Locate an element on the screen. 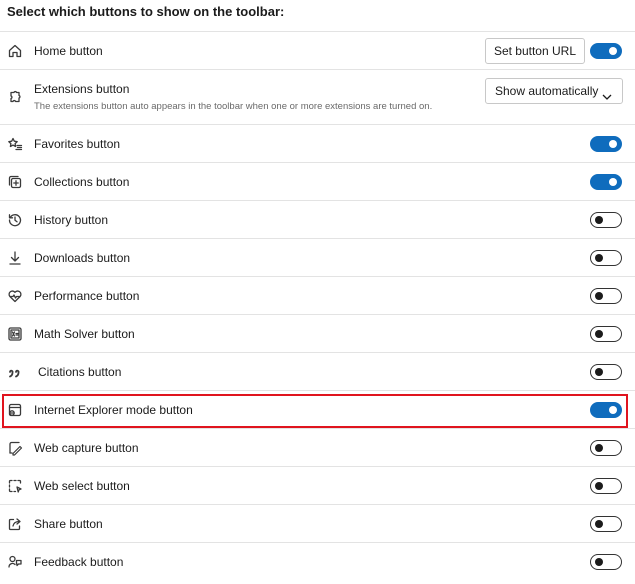 Image resolution: width=635 pixels, height=584 pixels. share-icon is located at coordinates (15, 524).